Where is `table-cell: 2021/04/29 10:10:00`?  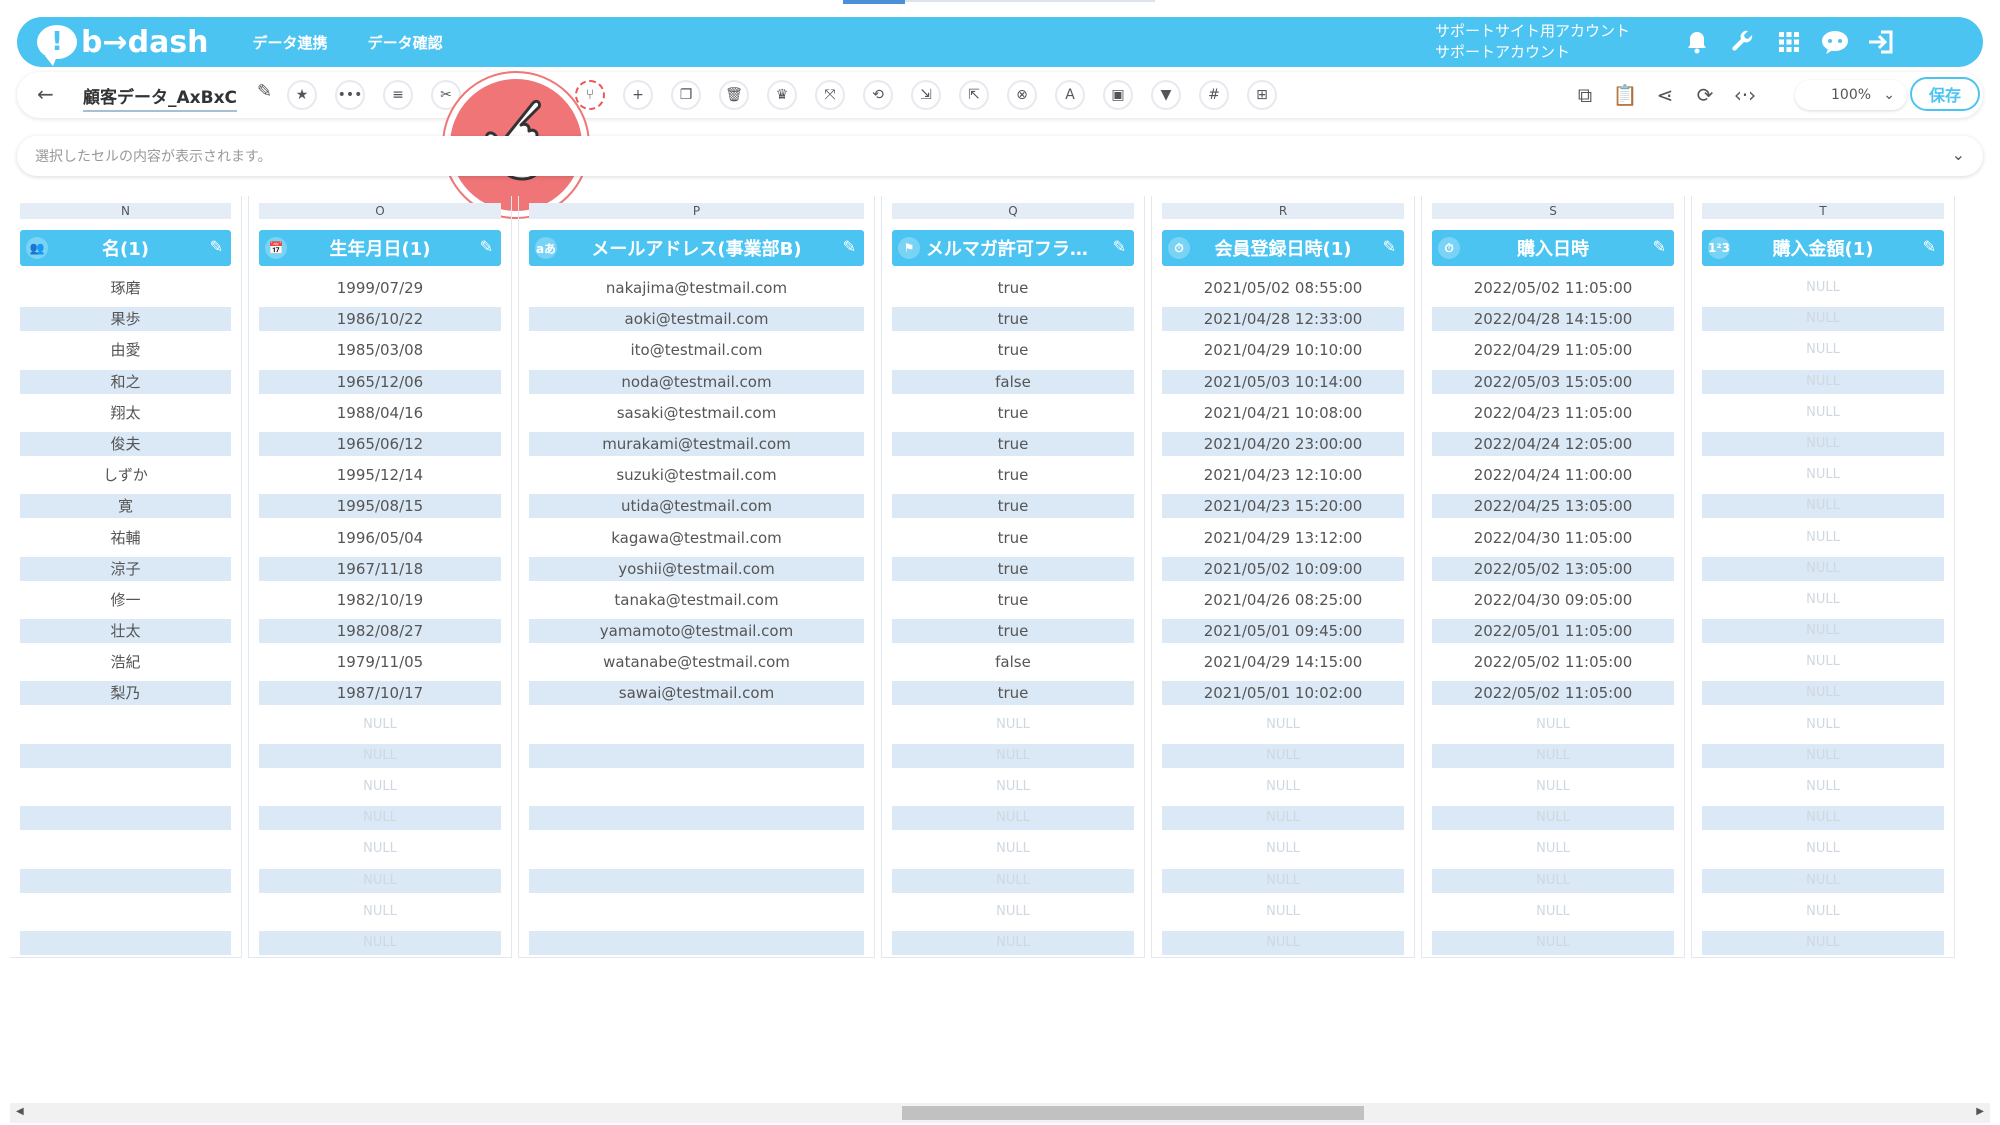
table-cell: 2021/04/29 10:10:00 is located at coordinates (1283, 350).